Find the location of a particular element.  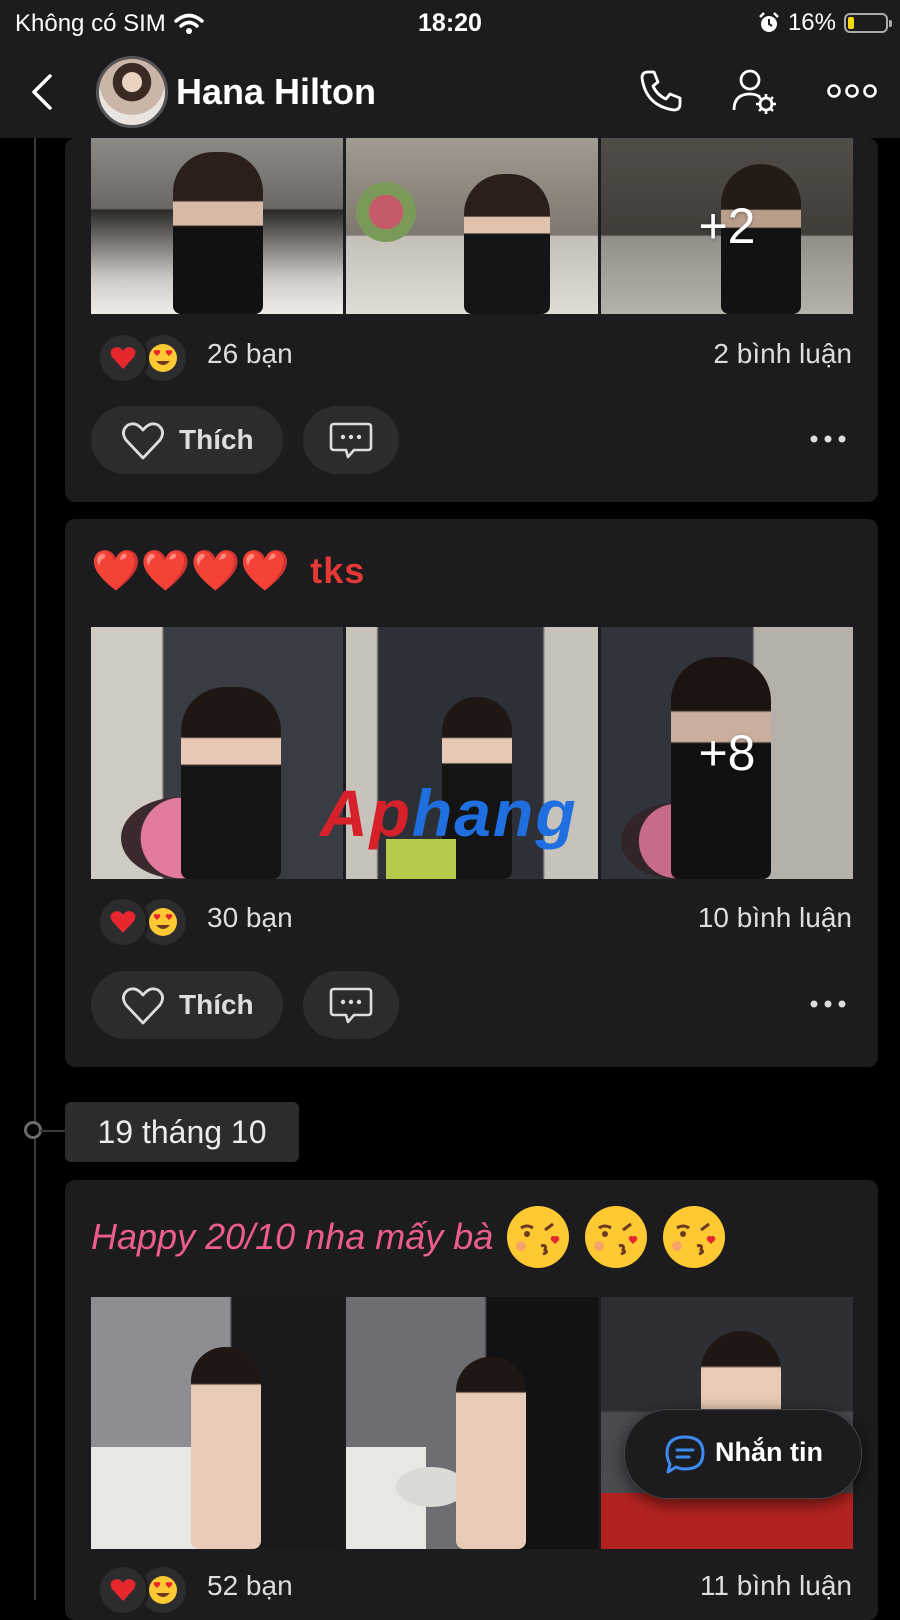

more-photos-overlay: +2 is located at coordinates (727, 226).